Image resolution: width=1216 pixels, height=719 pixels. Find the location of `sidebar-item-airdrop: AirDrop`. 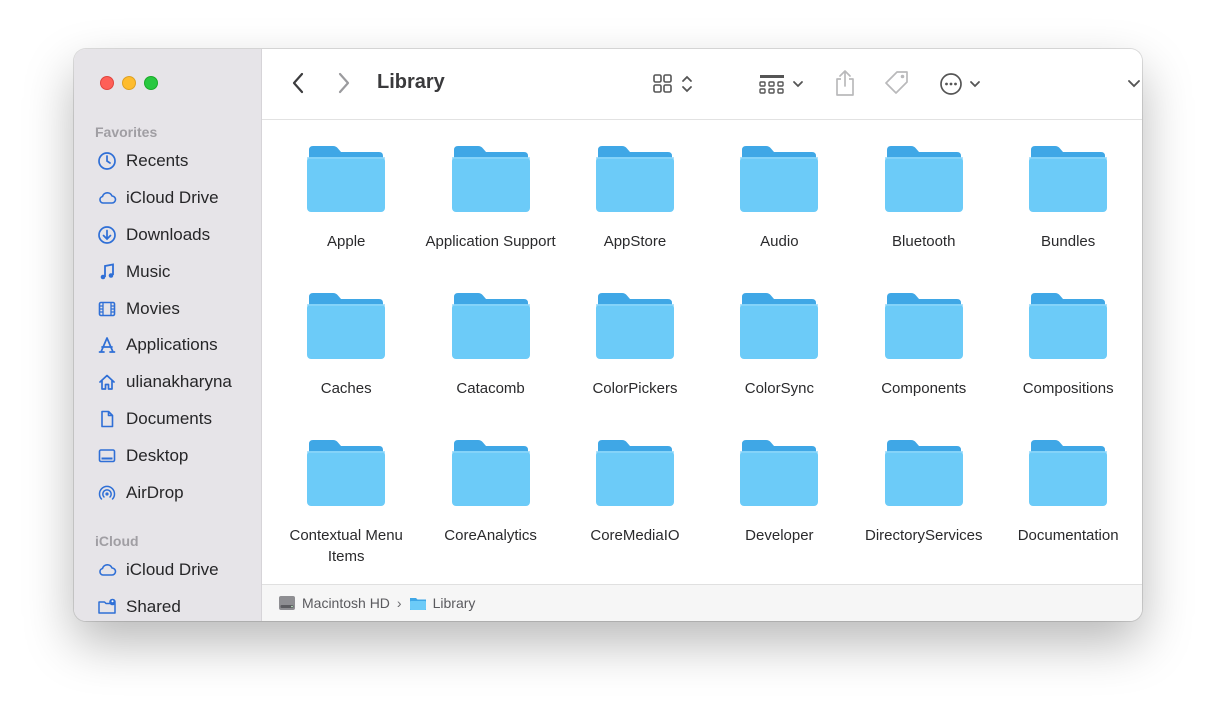

sidebar-item-airdrop: AirDrop is located at coordinates (167, 492).